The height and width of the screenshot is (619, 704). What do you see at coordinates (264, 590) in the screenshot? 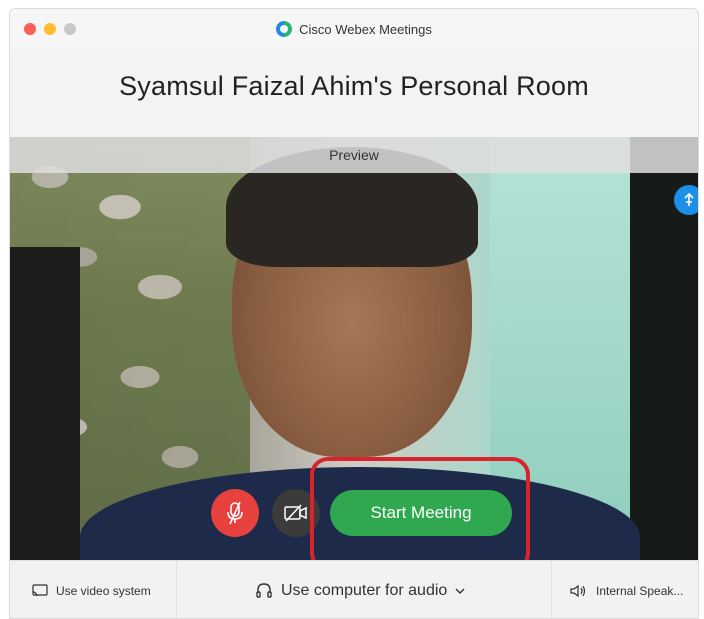
I see `headset-icon` at bounding box center [264, 590].